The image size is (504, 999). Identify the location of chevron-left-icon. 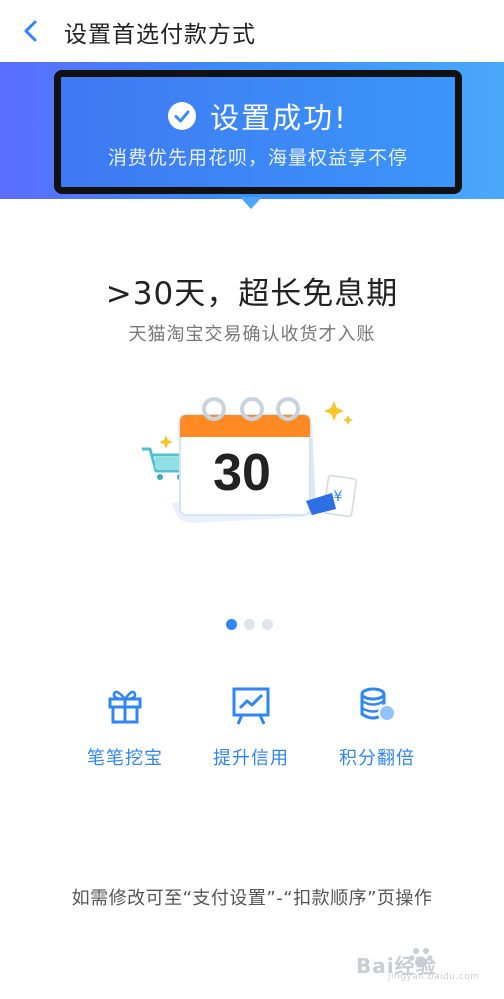
(30, 31).